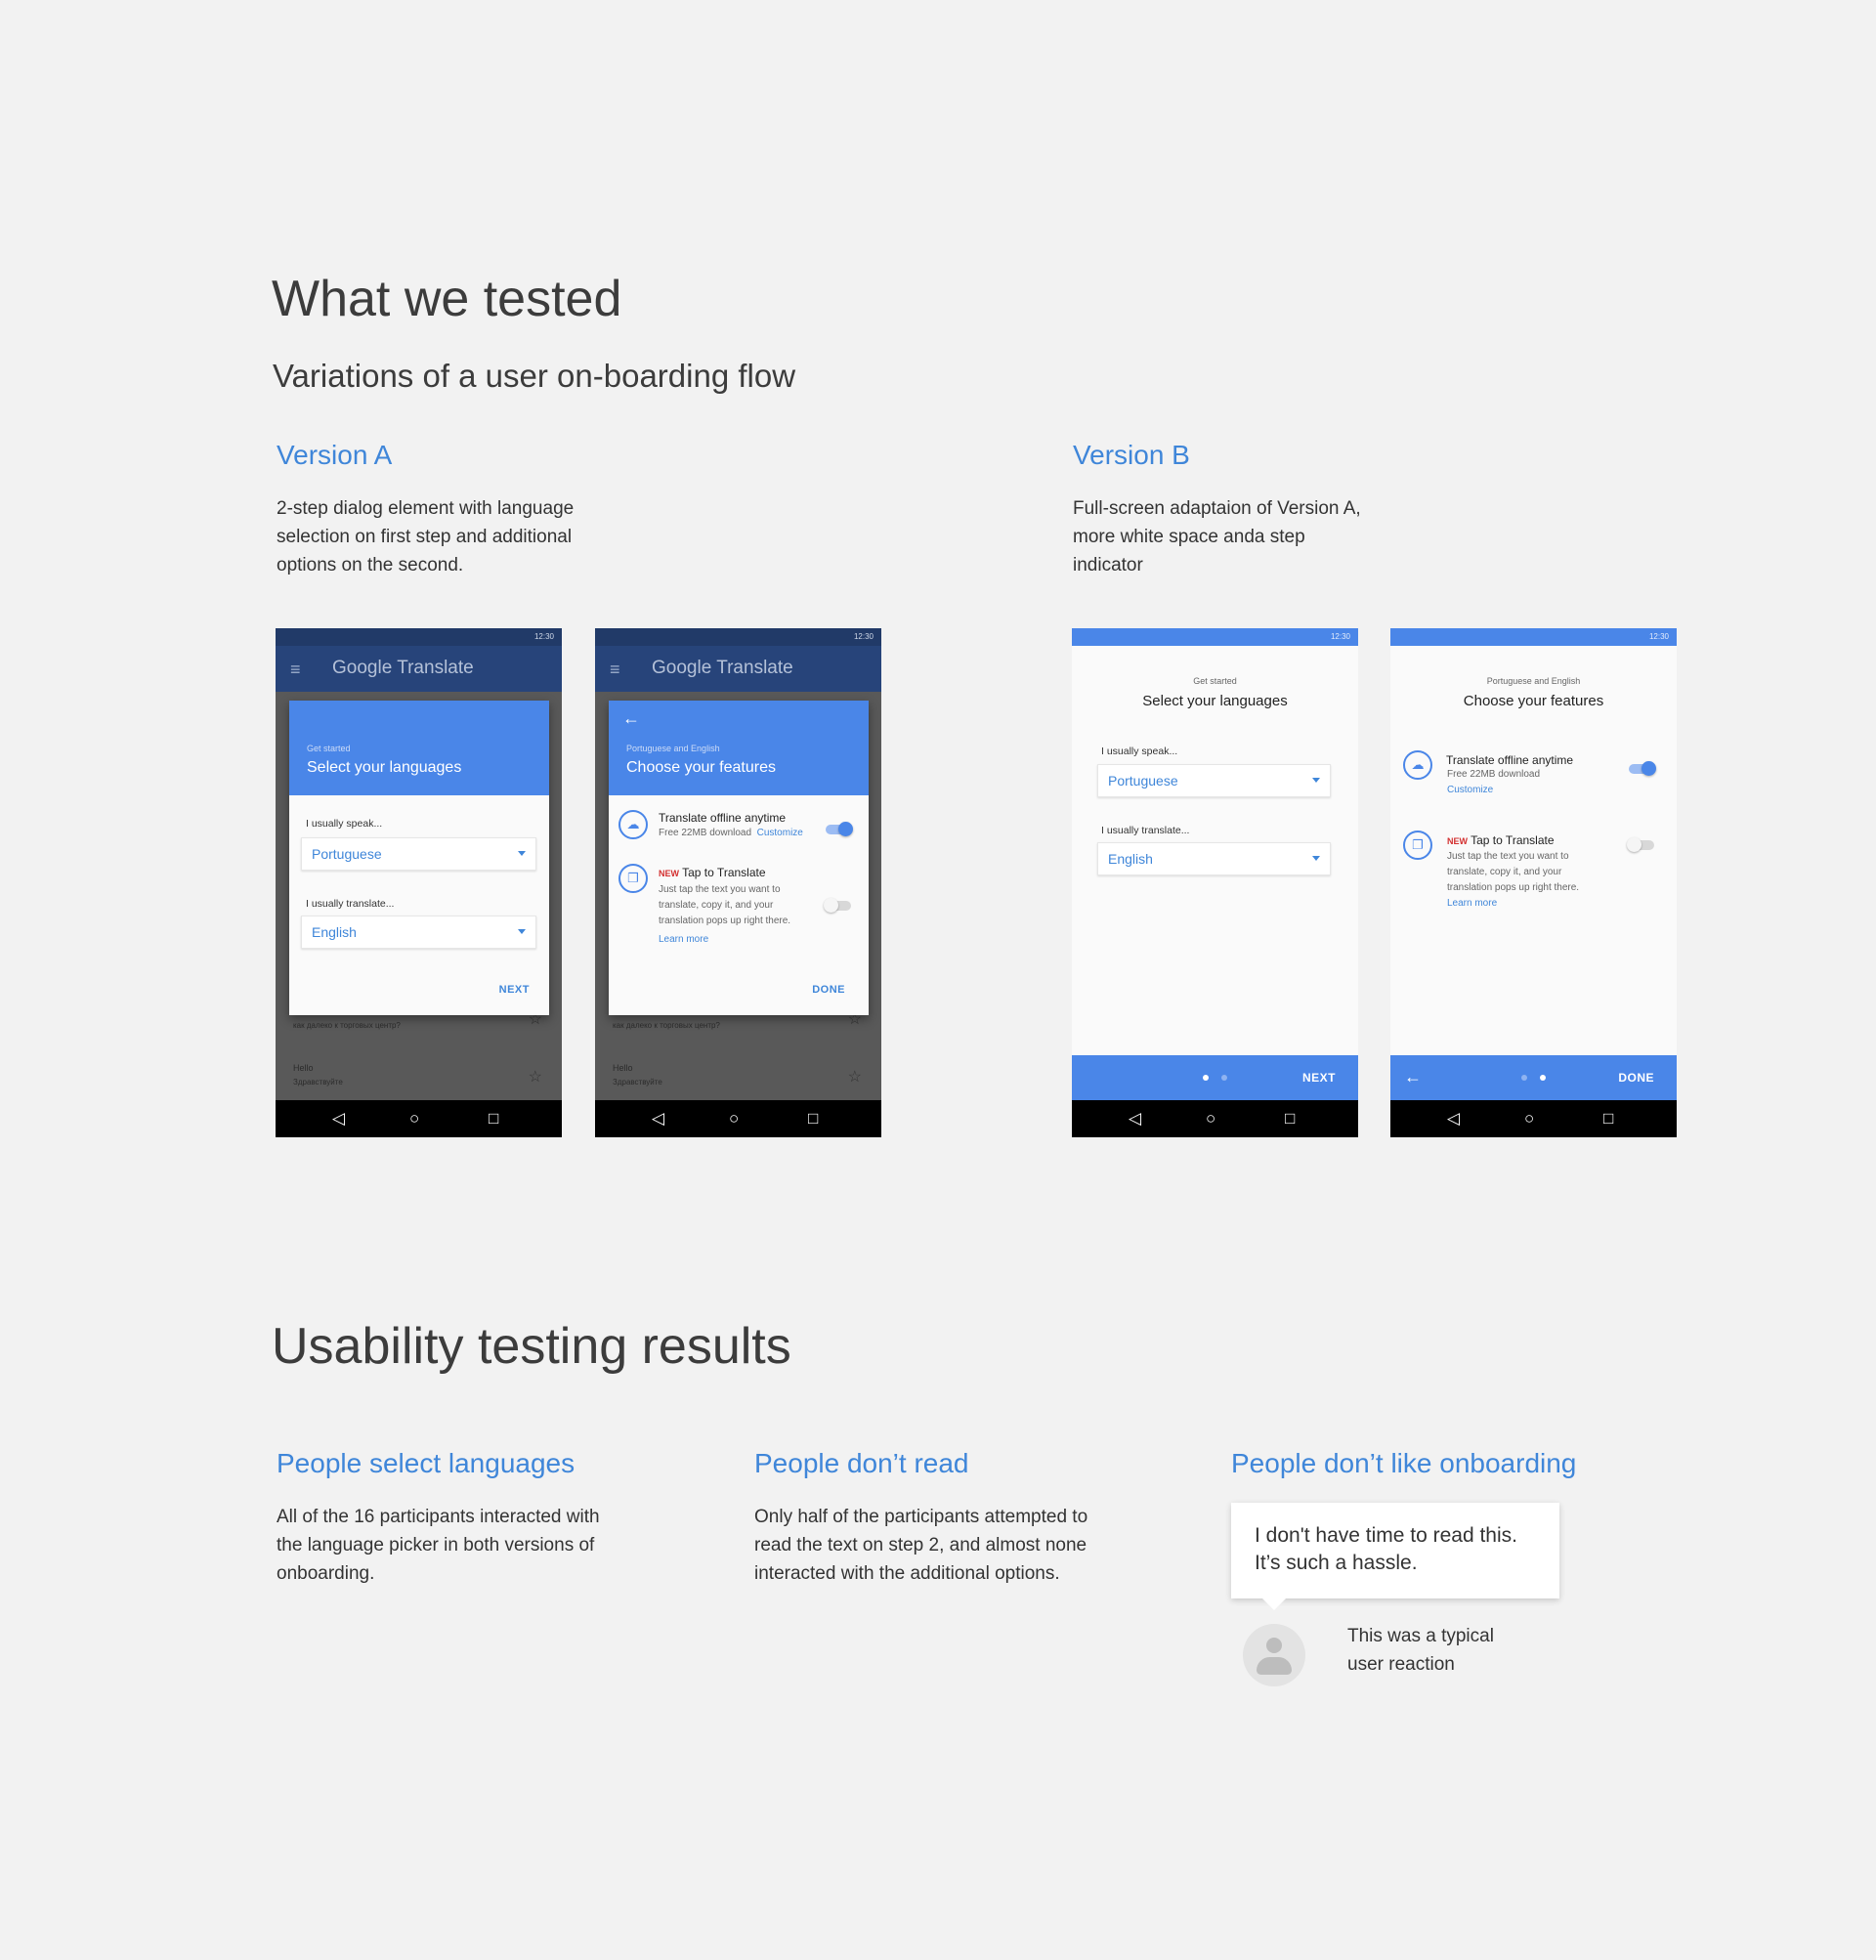  I want to click on page-title: Select your languages, so click(1215, 701).